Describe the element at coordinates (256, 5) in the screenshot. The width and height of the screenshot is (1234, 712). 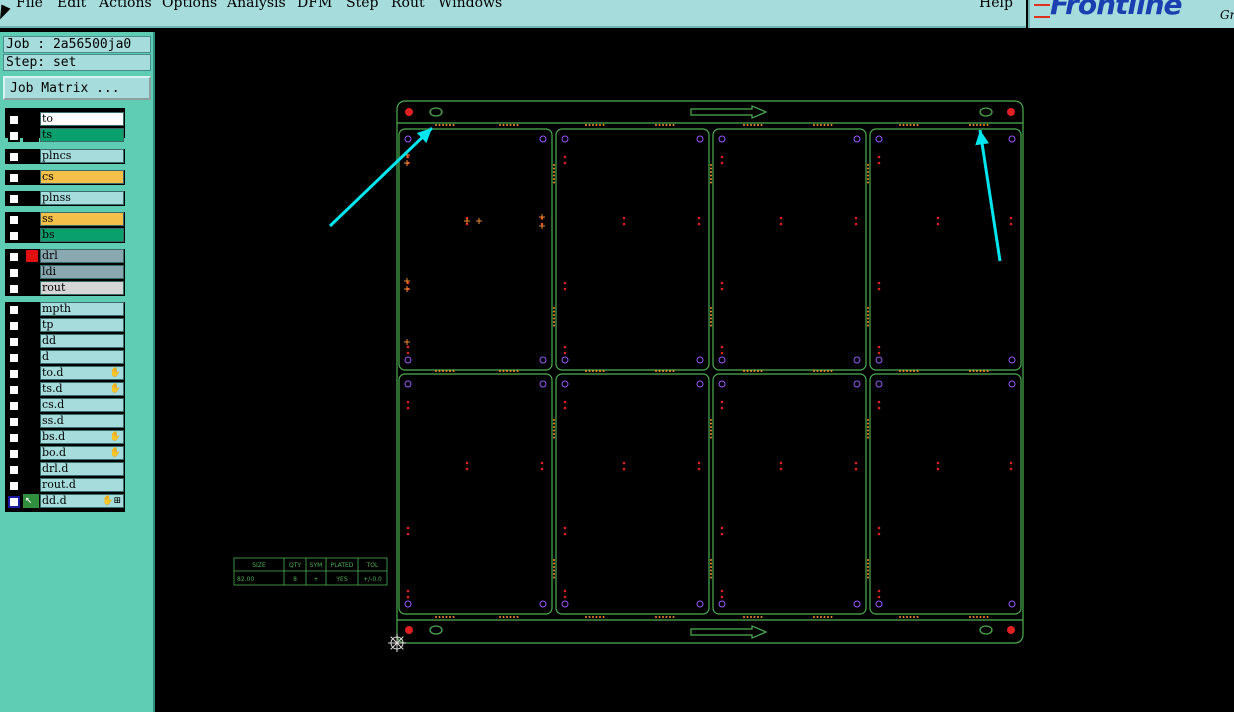
I see `menu-analysis: Analysis` at that location.